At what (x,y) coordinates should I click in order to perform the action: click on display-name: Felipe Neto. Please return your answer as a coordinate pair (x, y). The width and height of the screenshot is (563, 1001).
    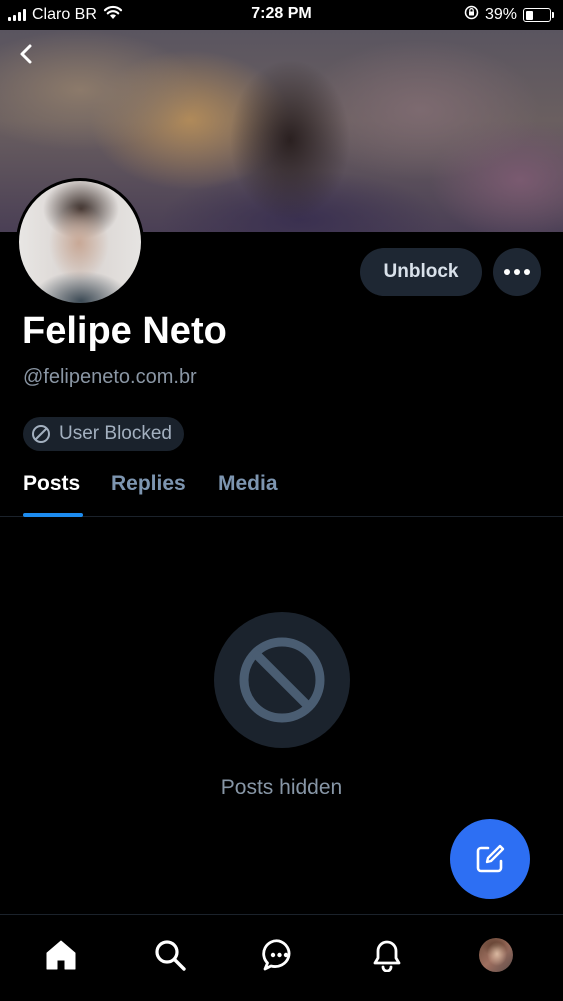
    Looking at the image, I should click on (124, 331).